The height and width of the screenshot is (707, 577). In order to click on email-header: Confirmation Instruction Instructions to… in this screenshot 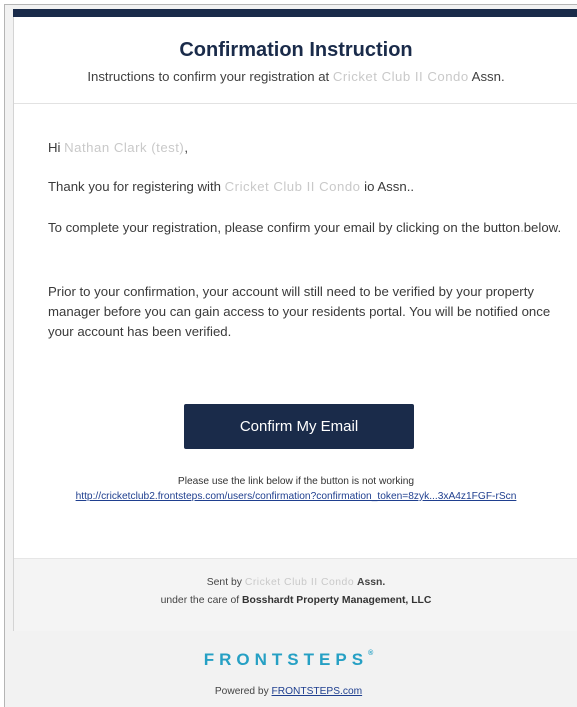, I will do `click(295, 60)`.